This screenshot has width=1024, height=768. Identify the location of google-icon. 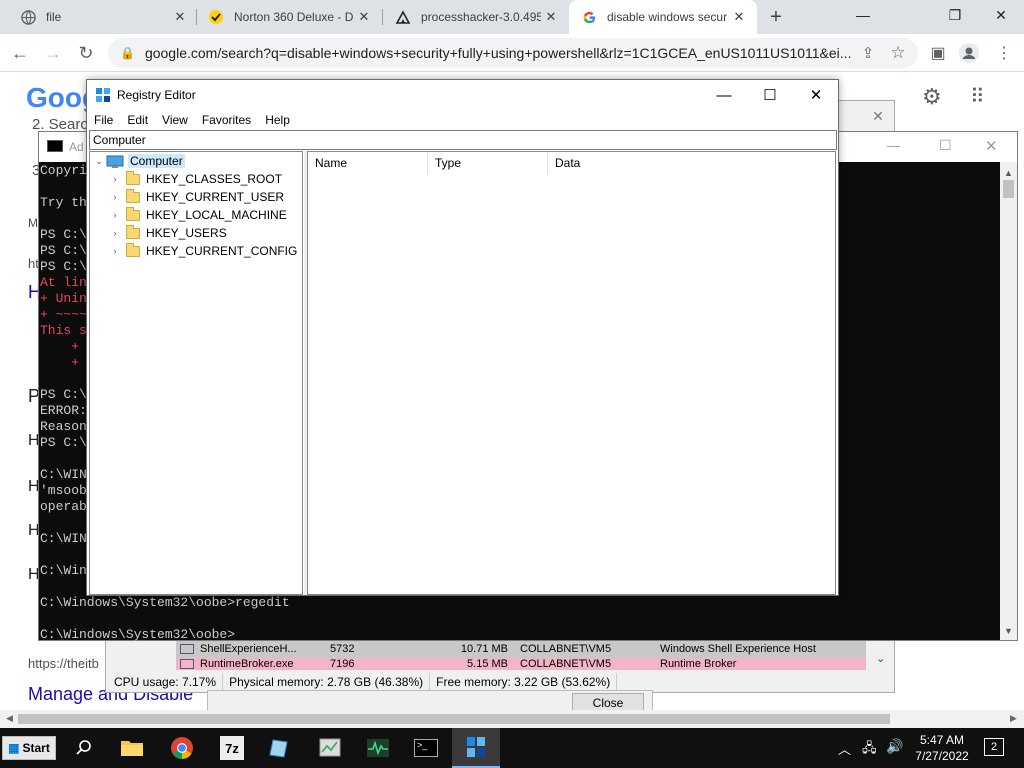
(589, 17).